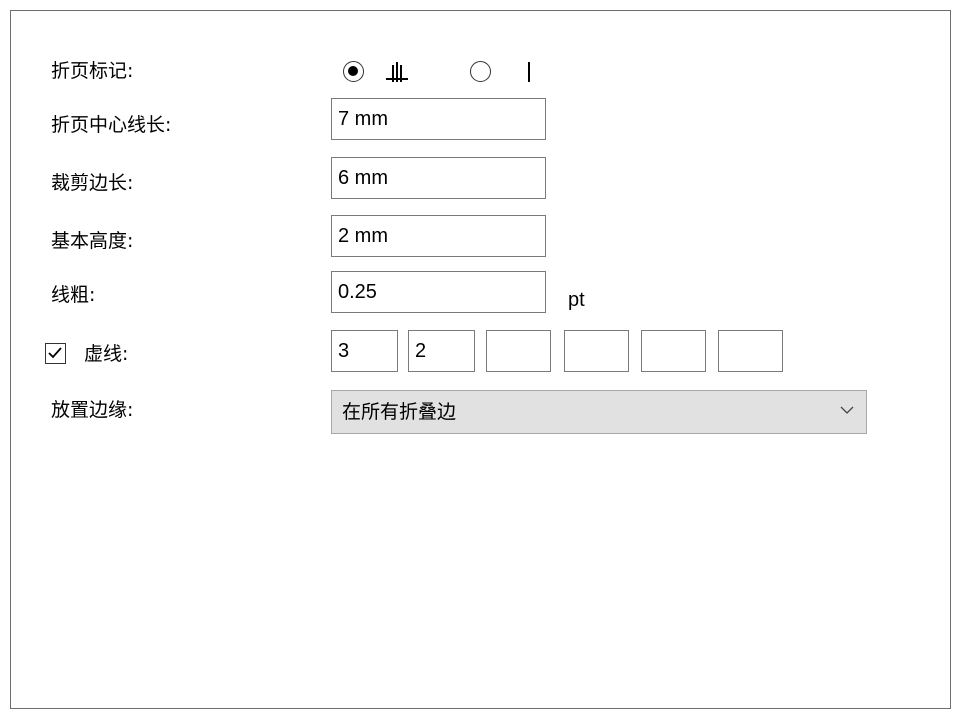 This screenshot has width=965, height=720. Describe the element at coordinates (73, 295) in the screenshot. I see `line-weight-label: 线粗:` at that location.